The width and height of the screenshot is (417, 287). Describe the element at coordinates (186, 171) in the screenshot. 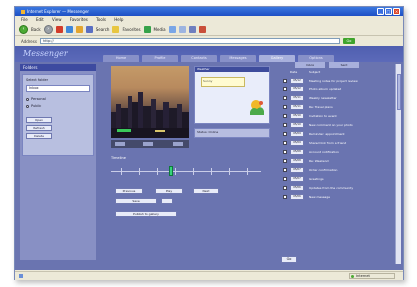

I see `timeline-slider` at that location.